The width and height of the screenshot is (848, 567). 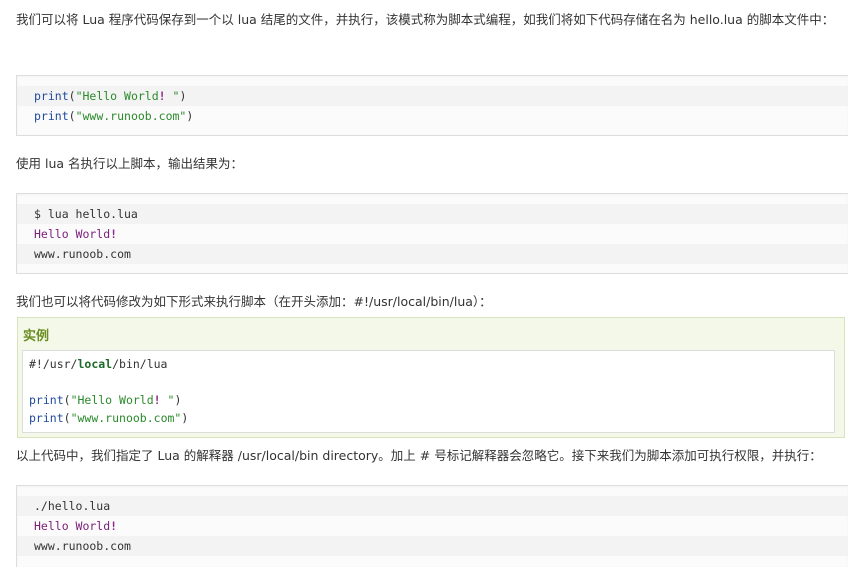 What do you see at coordinates (432, 526) in the screenshot?
I see `code-block-execute: ./hello.lua Hello World! www.runoob.com` at bounding box center [432, 526].